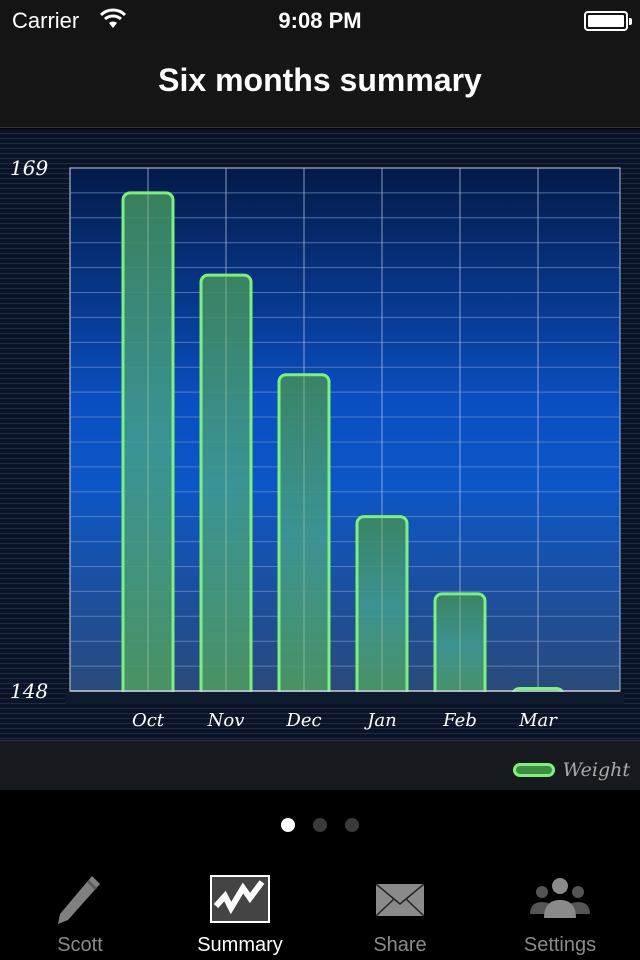  I want to click on legend-bar: Weight, so click(320, 765).